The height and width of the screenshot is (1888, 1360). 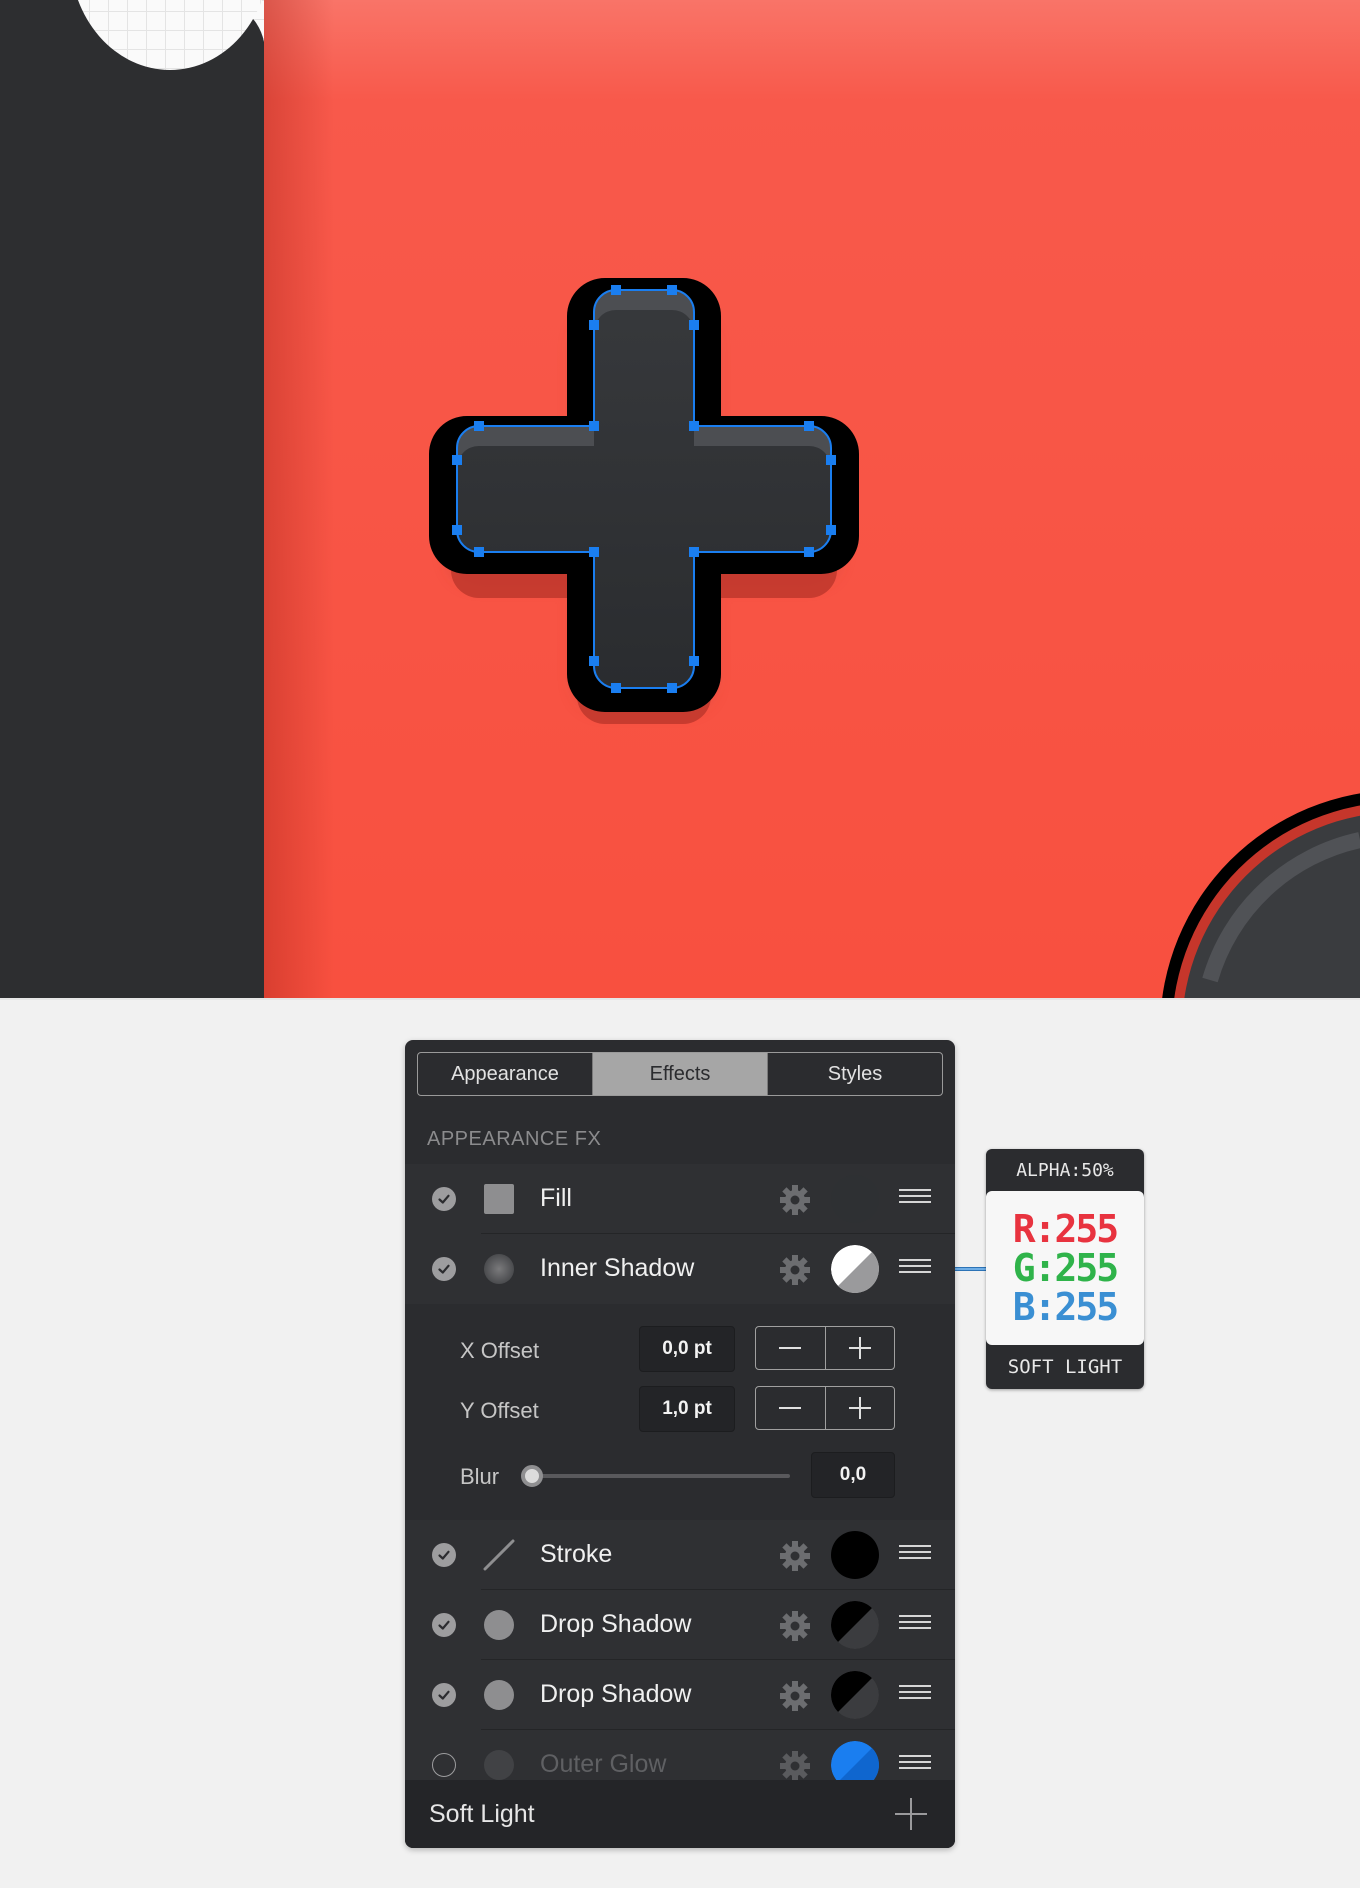 I want to click on rgb-card: R:255 G:255 B:255, so click(x=1065, y=1268).